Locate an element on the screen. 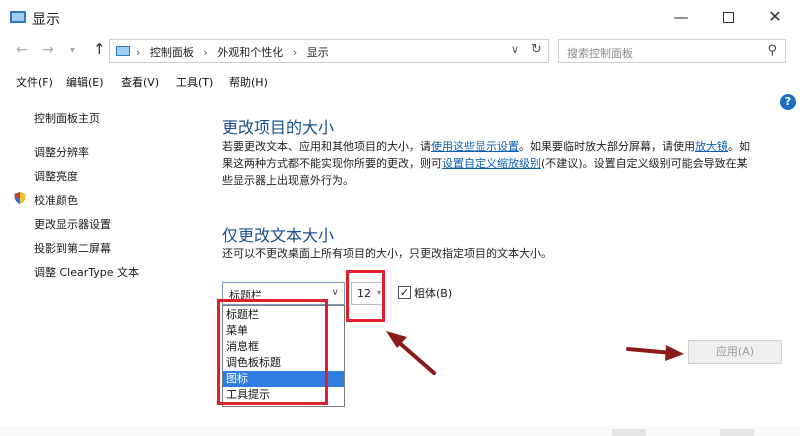  address-dropdown-icon: ∨ is located at coordinates (515, 49).